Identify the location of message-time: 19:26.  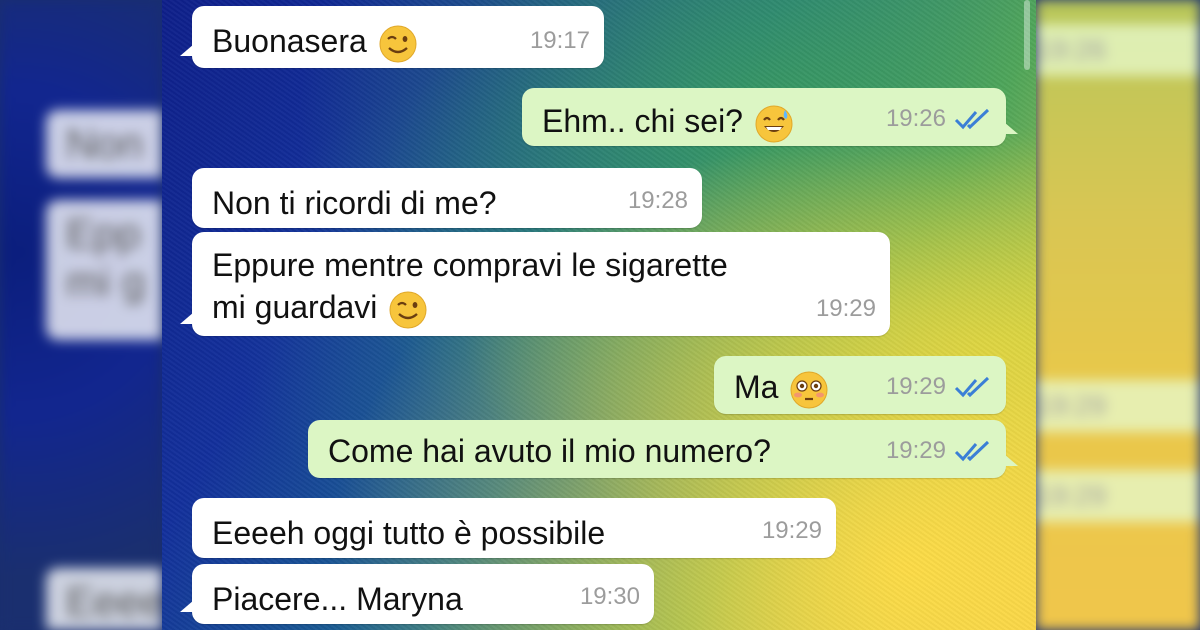
(915, 118).